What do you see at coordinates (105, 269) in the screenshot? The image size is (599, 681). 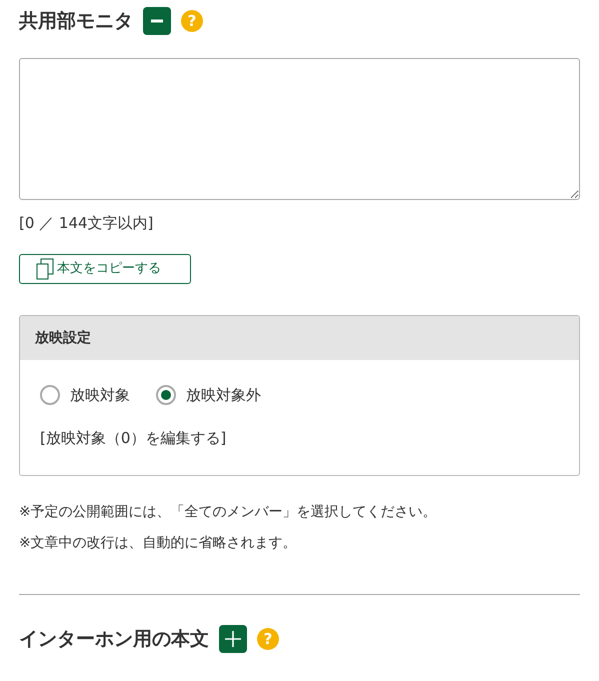 I see `copy-button: 本文をコピーする` at bounding box center [105, 269].